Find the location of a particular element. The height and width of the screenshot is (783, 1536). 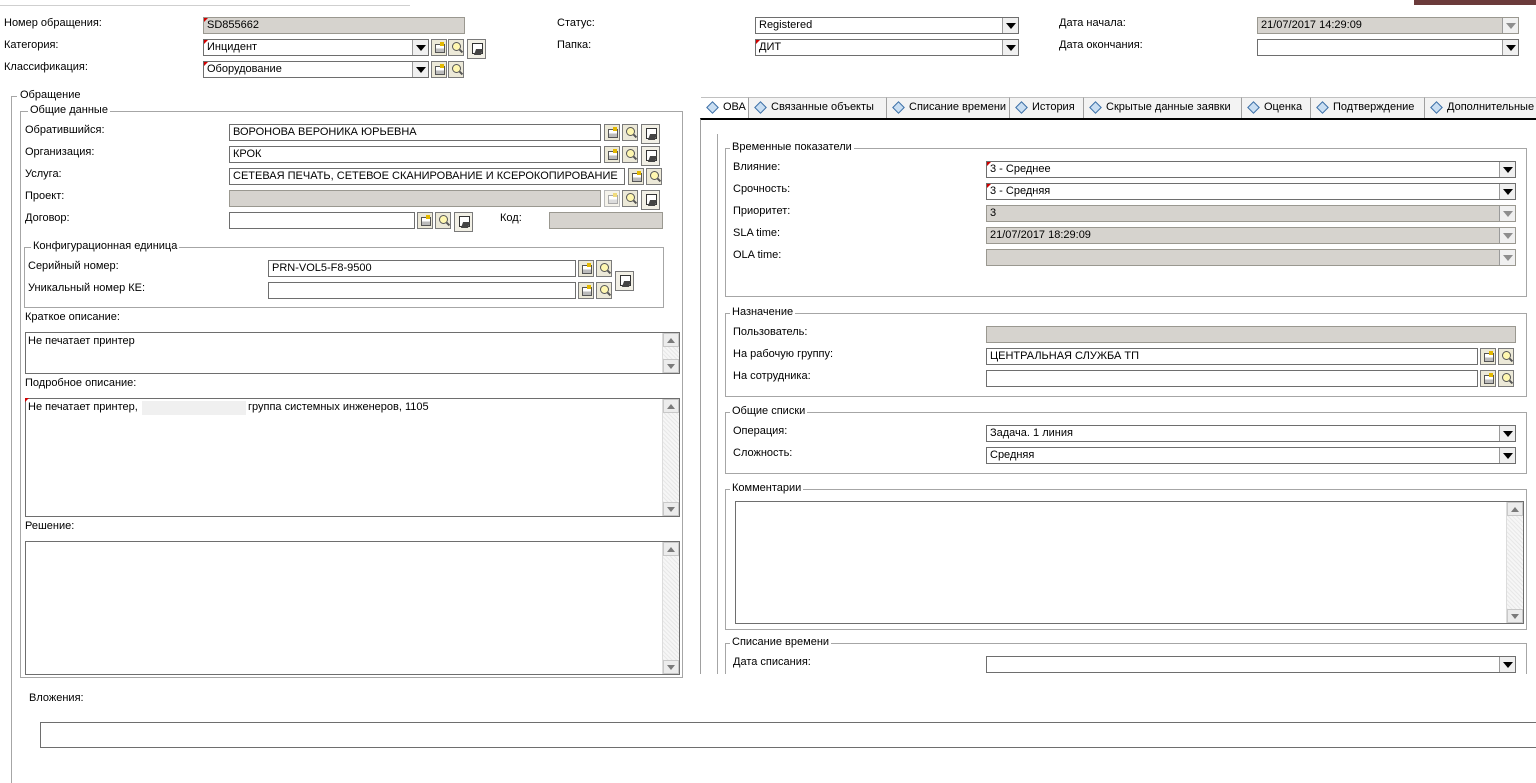

operation-select: Задача. 1 линия is located at coordinates (1251, 433).